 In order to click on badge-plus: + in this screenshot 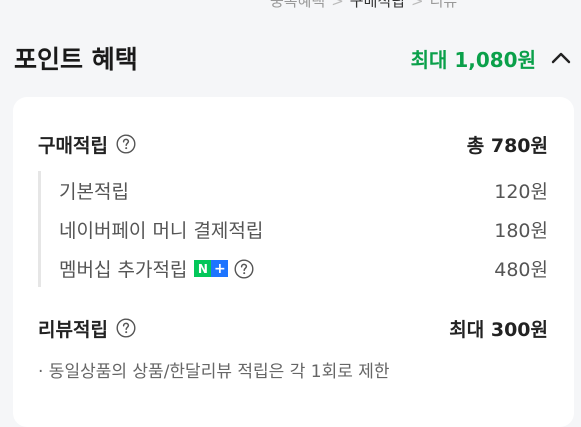, I will do `click(220, 268)`.